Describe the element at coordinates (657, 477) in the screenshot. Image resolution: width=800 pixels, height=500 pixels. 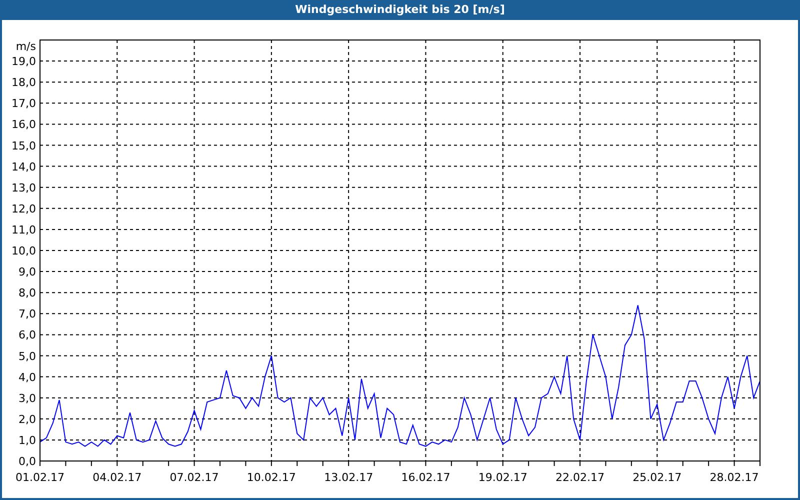
I see `x-tick-label: 25.02.17` at that location.